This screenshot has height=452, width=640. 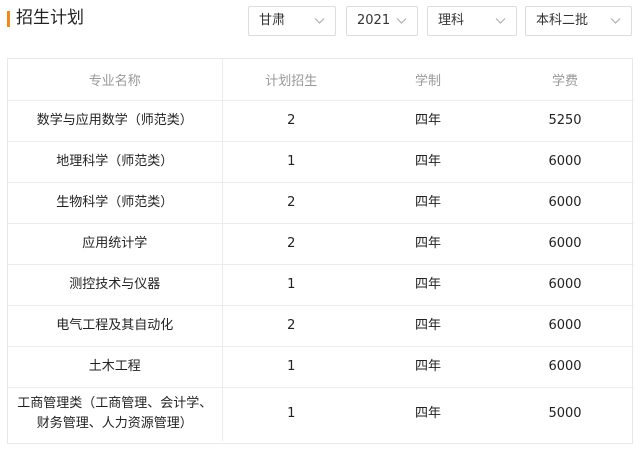 What do you see at coordinates (321, 414) in the screenshot?
I see `table-row: 工商管理类（工商管理、会计学、财务管理、人力资源管理） 1 四年 5000` at bounding box center [321, 414].